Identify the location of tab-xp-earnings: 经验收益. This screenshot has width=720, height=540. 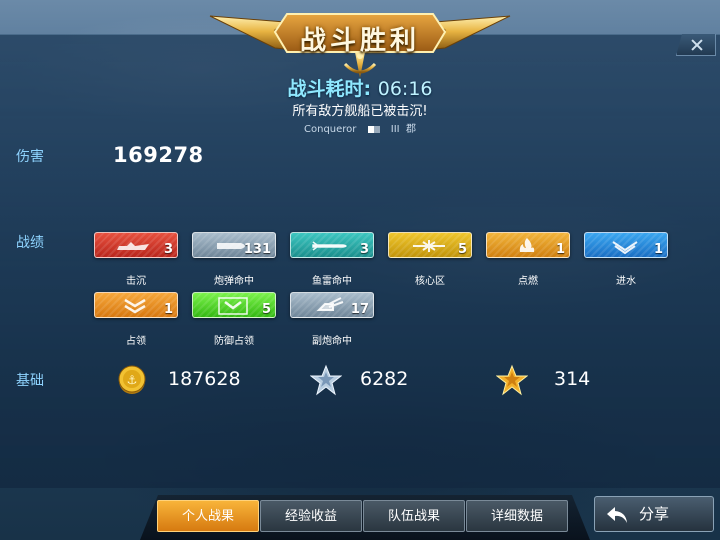
(311, 516).